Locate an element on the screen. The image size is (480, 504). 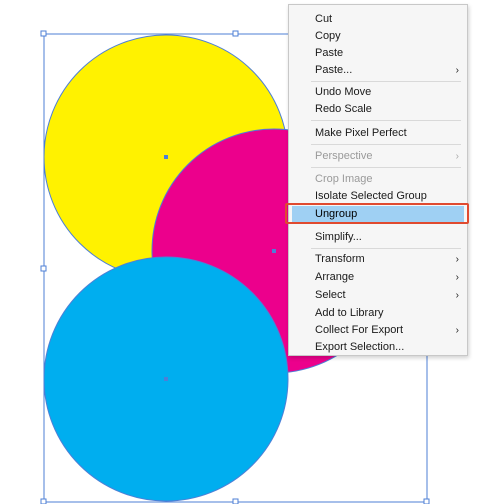
menu-item-label: Collect For Export is located at coordinates (359, 330).